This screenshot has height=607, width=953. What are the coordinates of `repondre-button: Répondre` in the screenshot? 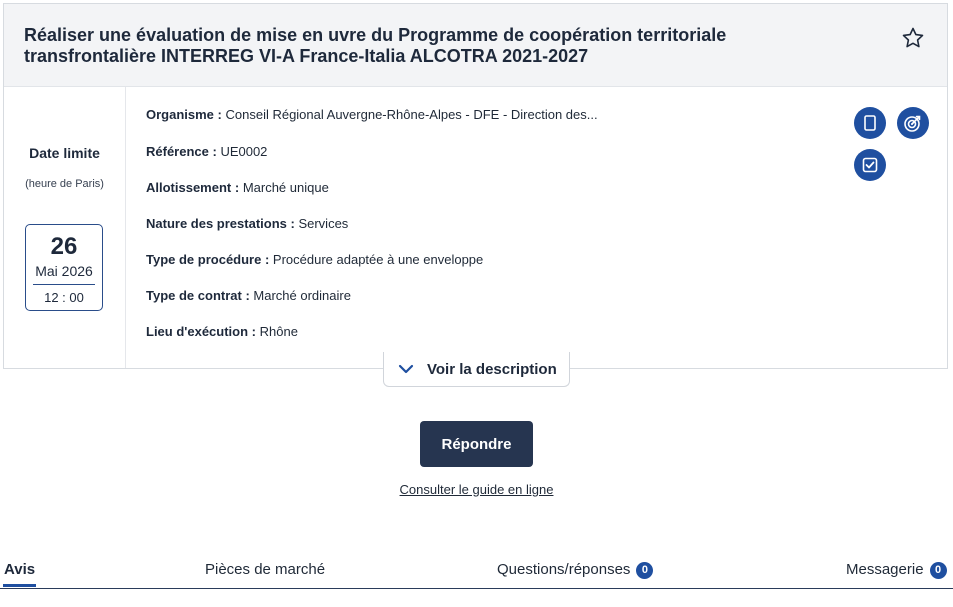 It's located at (476, 444).